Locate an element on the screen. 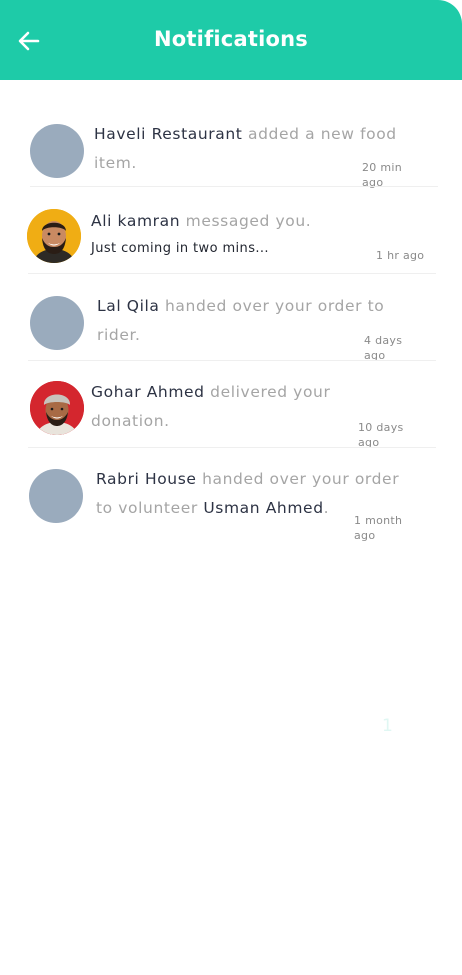  volunteer-name: Usman Ahmed is located at coordinates (263, 508).